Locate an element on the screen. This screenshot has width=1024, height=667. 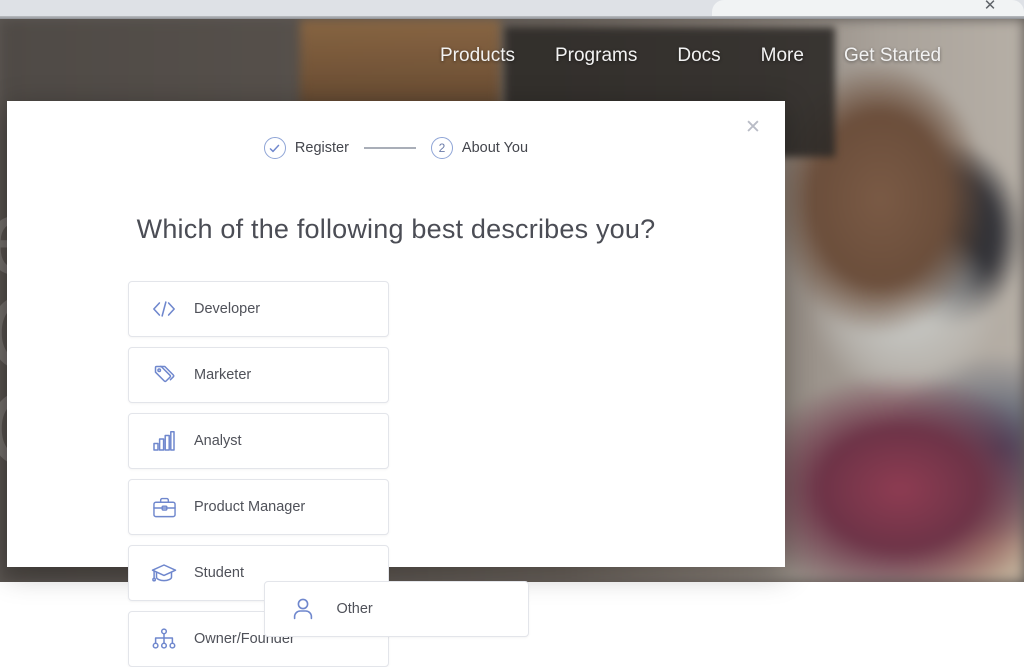
briefcase-icon is located at coordinates (164, 507).